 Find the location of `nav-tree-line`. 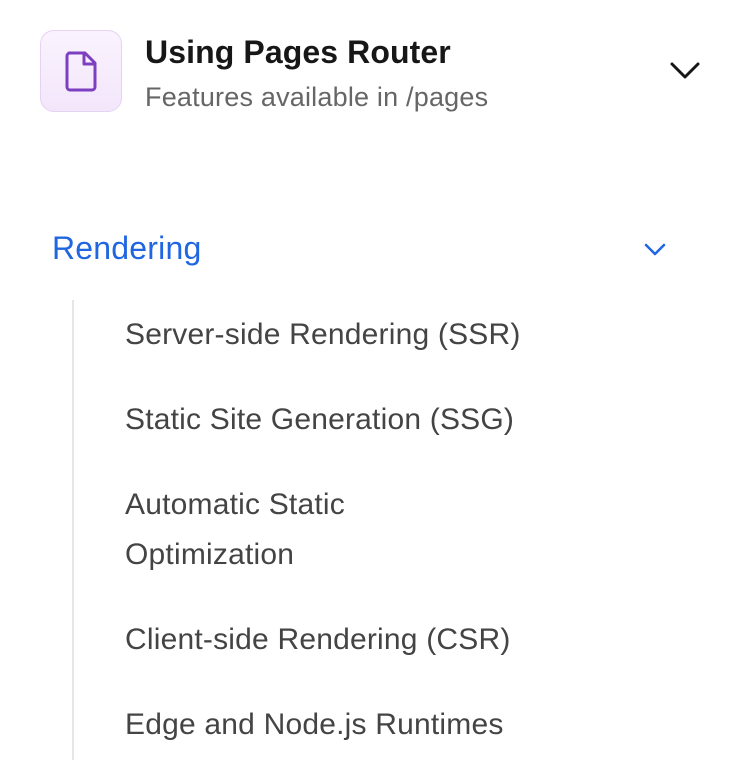

nav-tree-line is located at coordinates (73, 530).